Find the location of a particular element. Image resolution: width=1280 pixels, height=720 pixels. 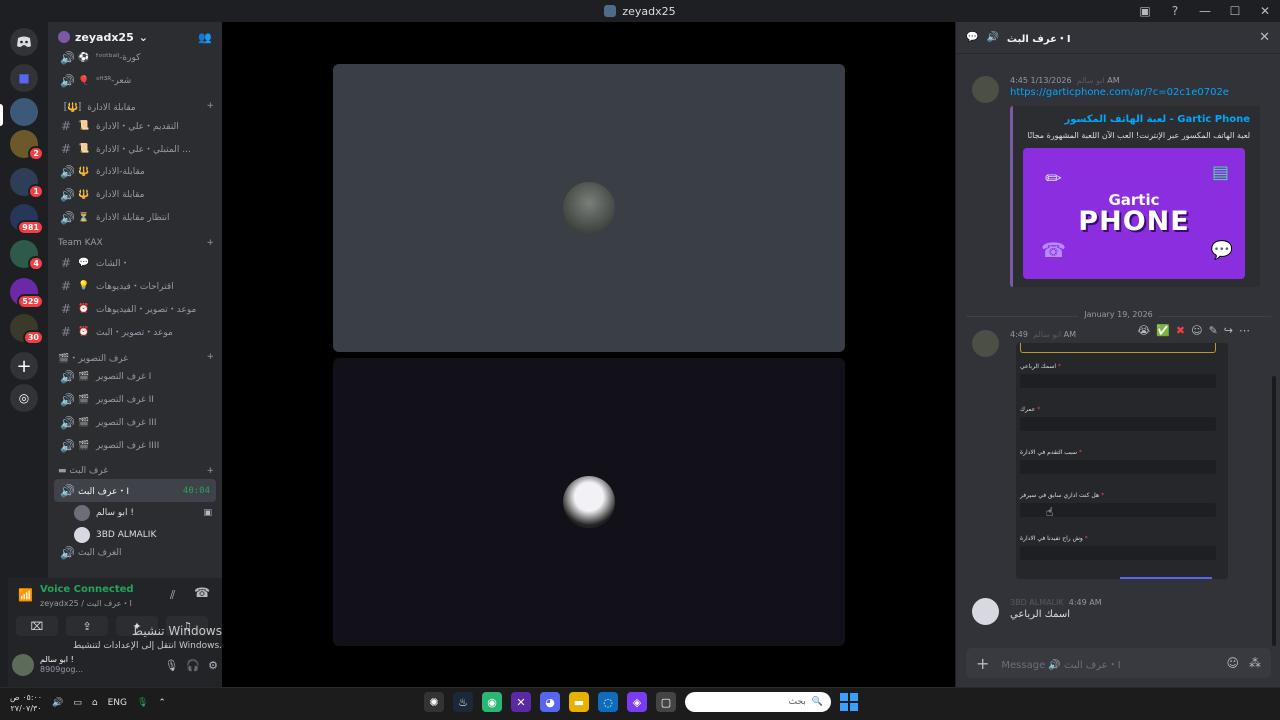

channel-team-1: # 💬 الشات・ is located at coordinates (135, 262).